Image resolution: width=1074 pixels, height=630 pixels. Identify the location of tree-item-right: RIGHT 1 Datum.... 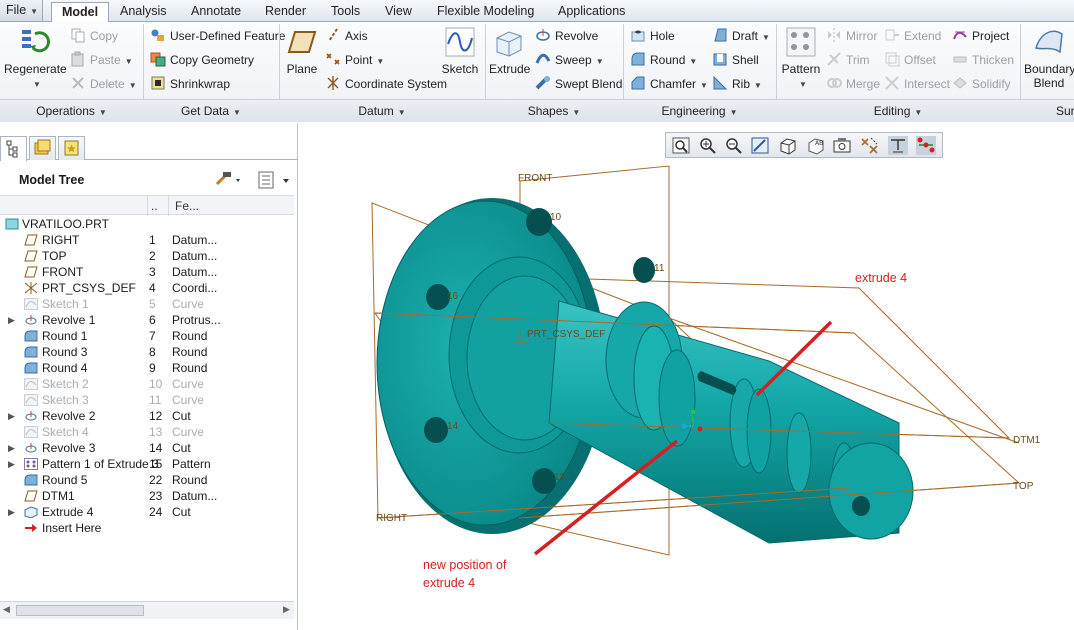
(147, 240).